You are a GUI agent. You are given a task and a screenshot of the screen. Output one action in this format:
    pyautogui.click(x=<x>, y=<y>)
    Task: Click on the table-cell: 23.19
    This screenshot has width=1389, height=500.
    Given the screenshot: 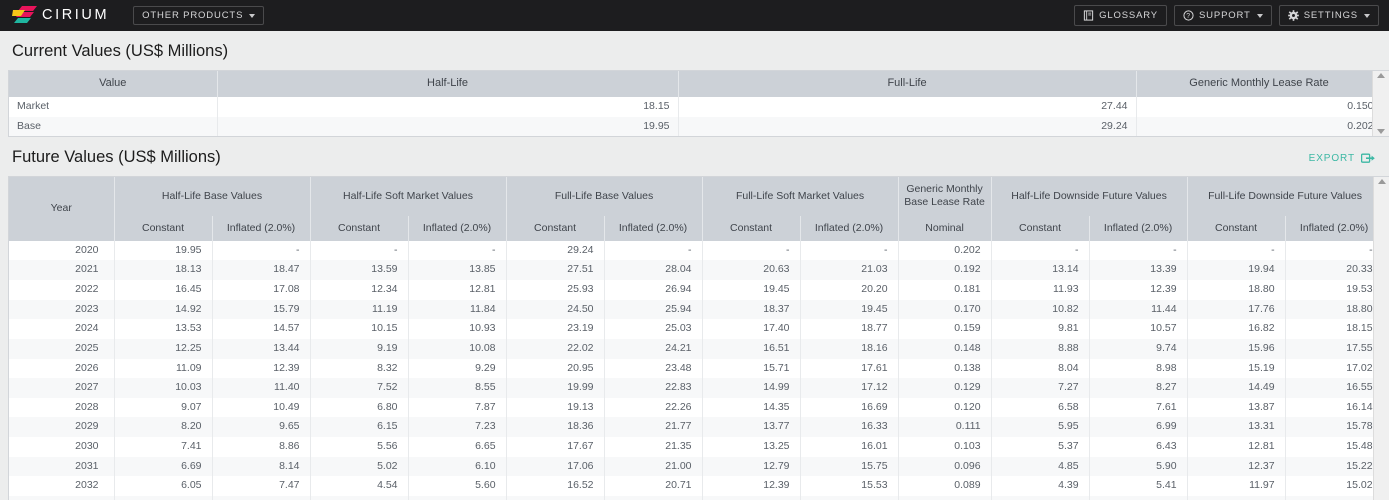 What is the action you would take?
    pyautogui.click(x=555, y=329)
    